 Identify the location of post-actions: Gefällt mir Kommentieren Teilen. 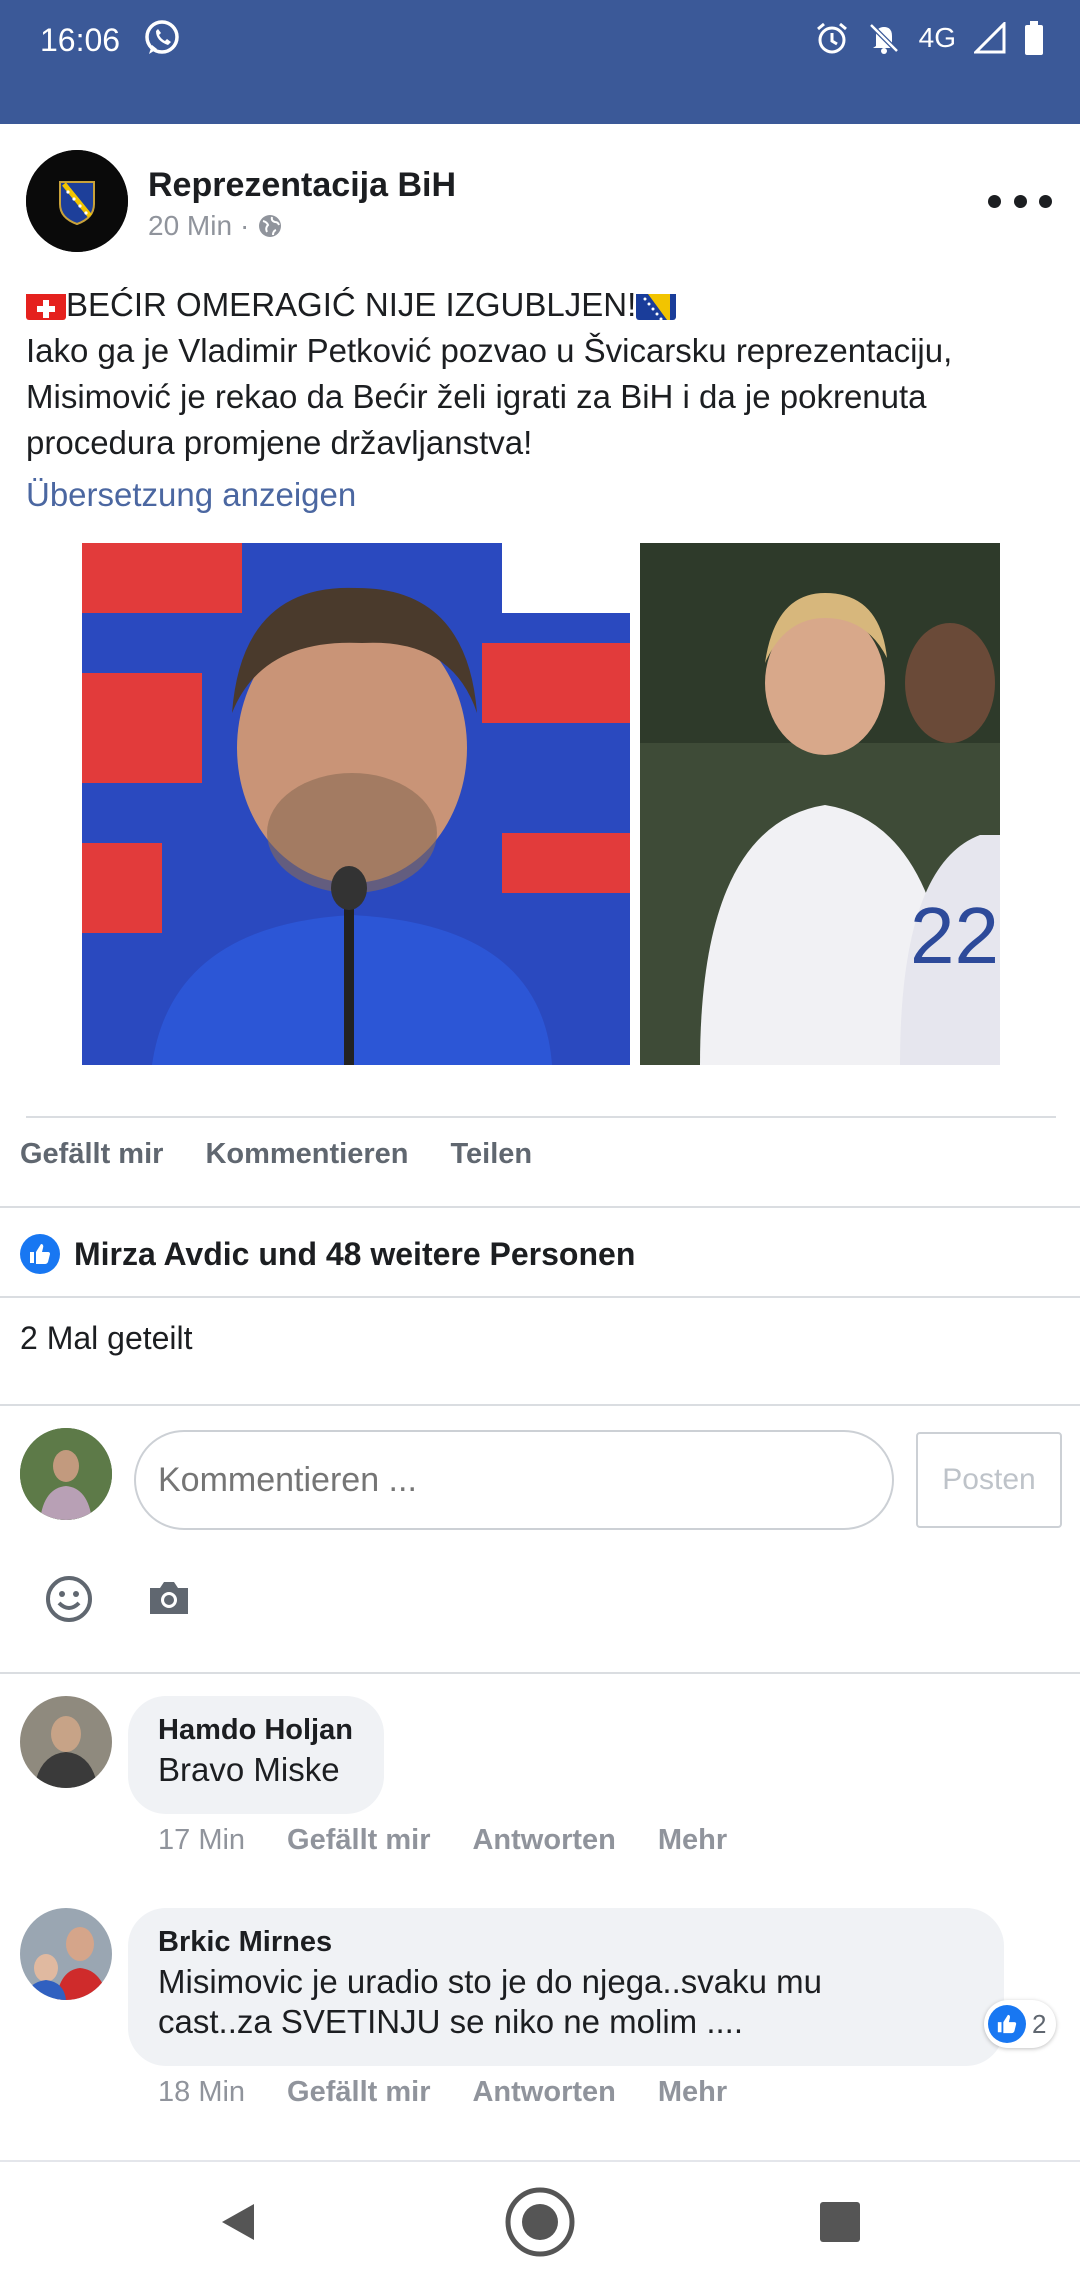
(276, 1160).